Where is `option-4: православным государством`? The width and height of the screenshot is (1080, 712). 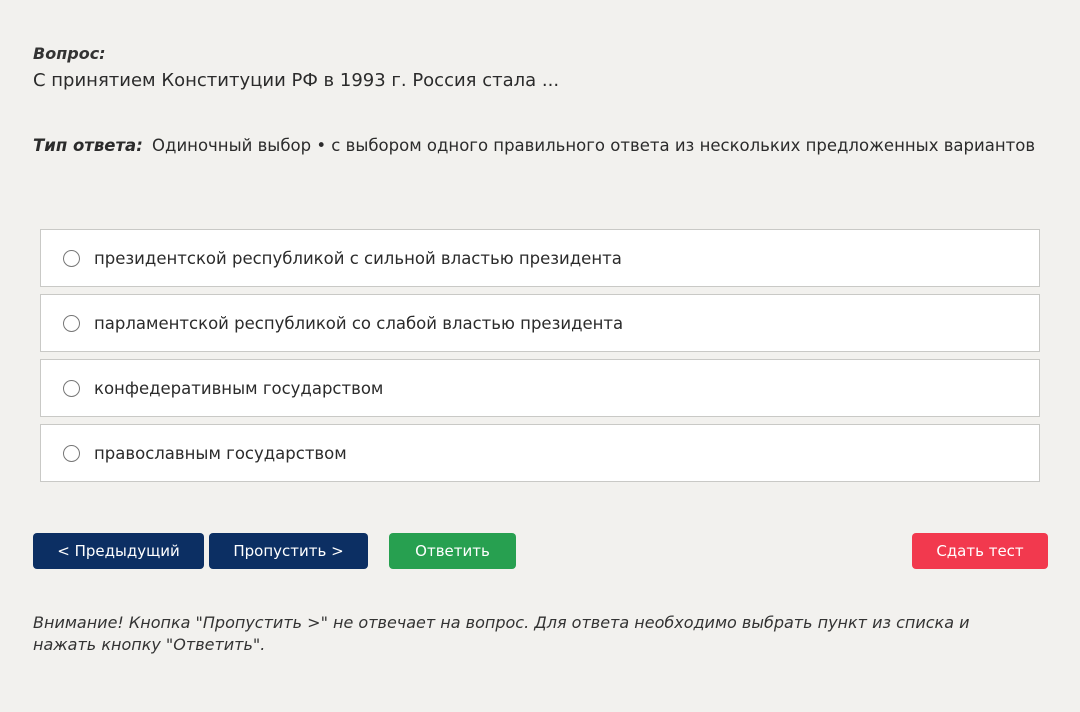
option-4: православным государством is located at coordinates (540, 453).